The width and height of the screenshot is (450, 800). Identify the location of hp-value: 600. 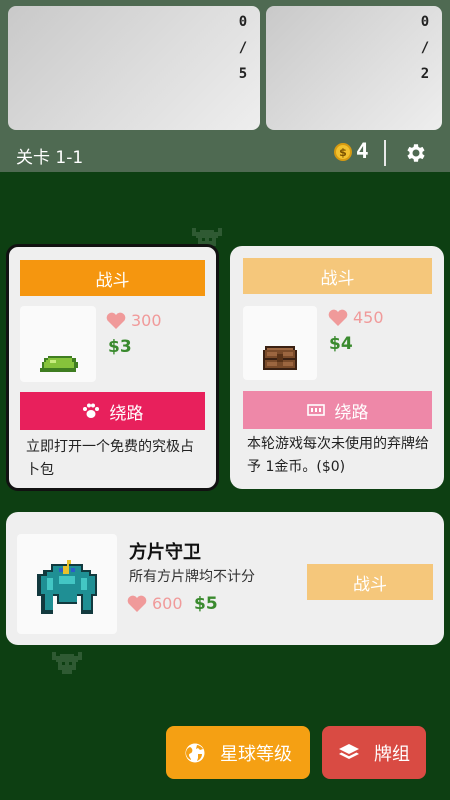
(167, 603).